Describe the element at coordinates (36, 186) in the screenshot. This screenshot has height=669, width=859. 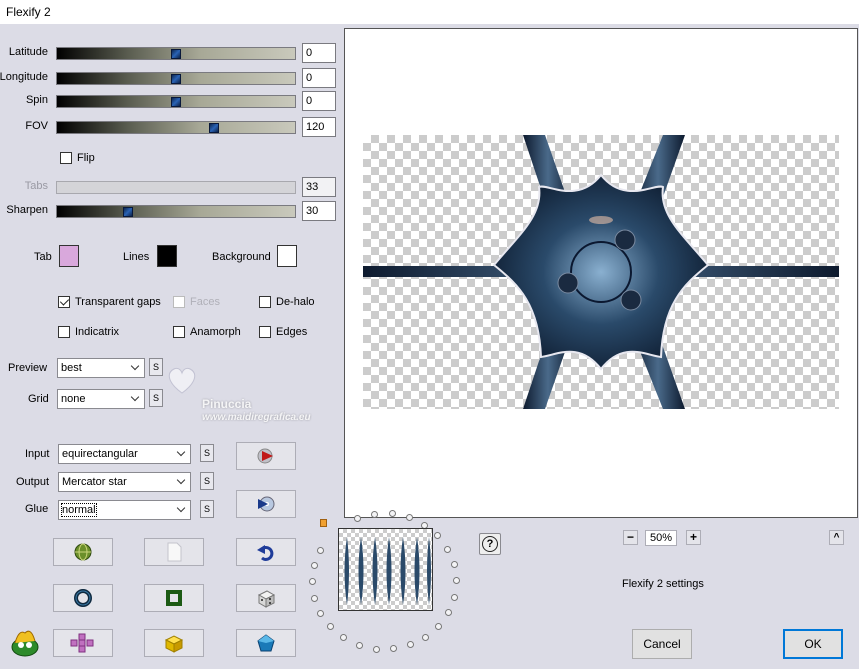
I see `slider-label-tabs: Tabs` at that location.